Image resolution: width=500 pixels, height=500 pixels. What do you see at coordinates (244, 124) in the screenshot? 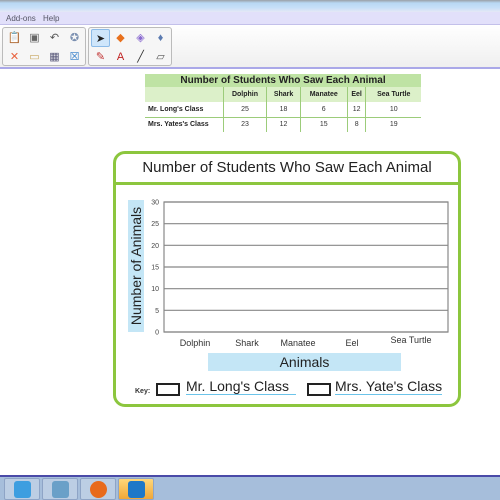
I see `table-cell: 23` at bounding box center [244, 124].